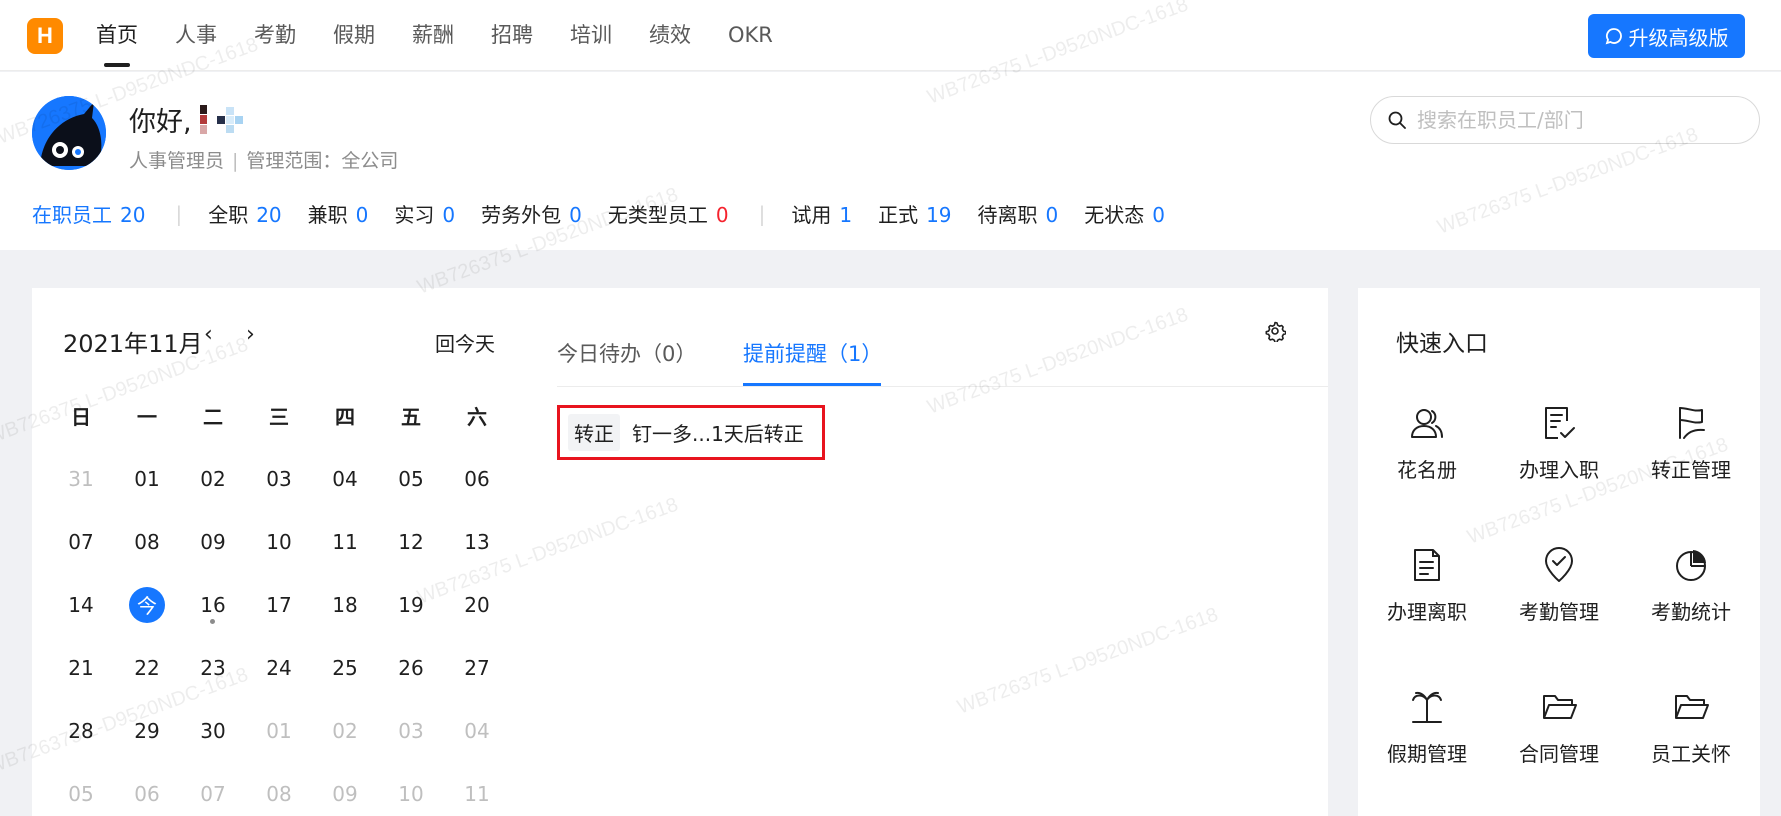  What do you see at coordinates (433, 35) in the screenshot?
I see `nav-item-salary: 薪酬` at bounding box center [433, 35].